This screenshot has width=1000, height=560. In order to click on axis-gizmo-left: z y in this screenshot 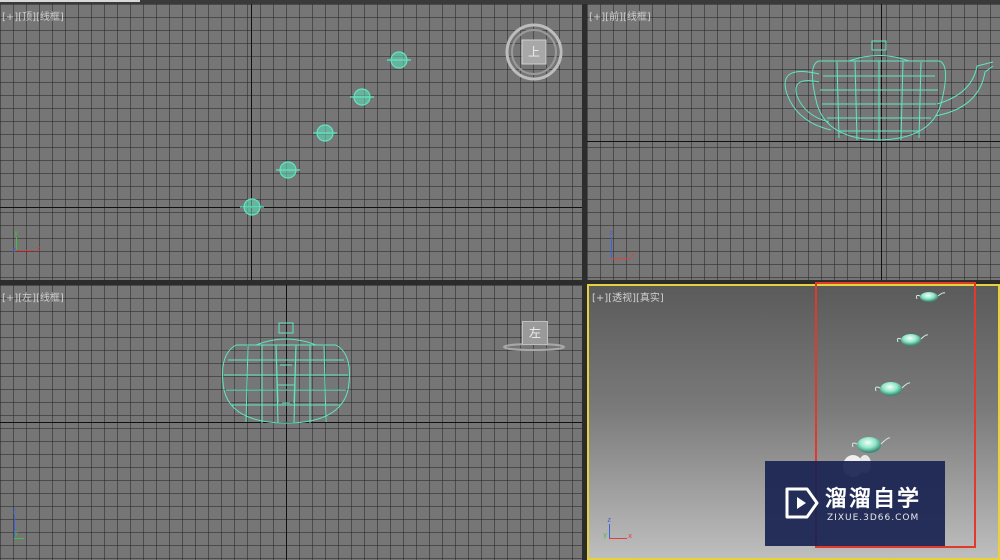, I will do `click(23, 527)`.